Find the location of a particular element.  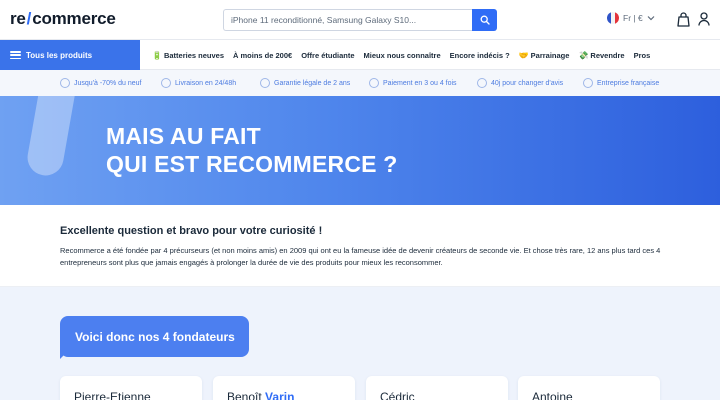

search-bar is located at coordinates (360, 20).